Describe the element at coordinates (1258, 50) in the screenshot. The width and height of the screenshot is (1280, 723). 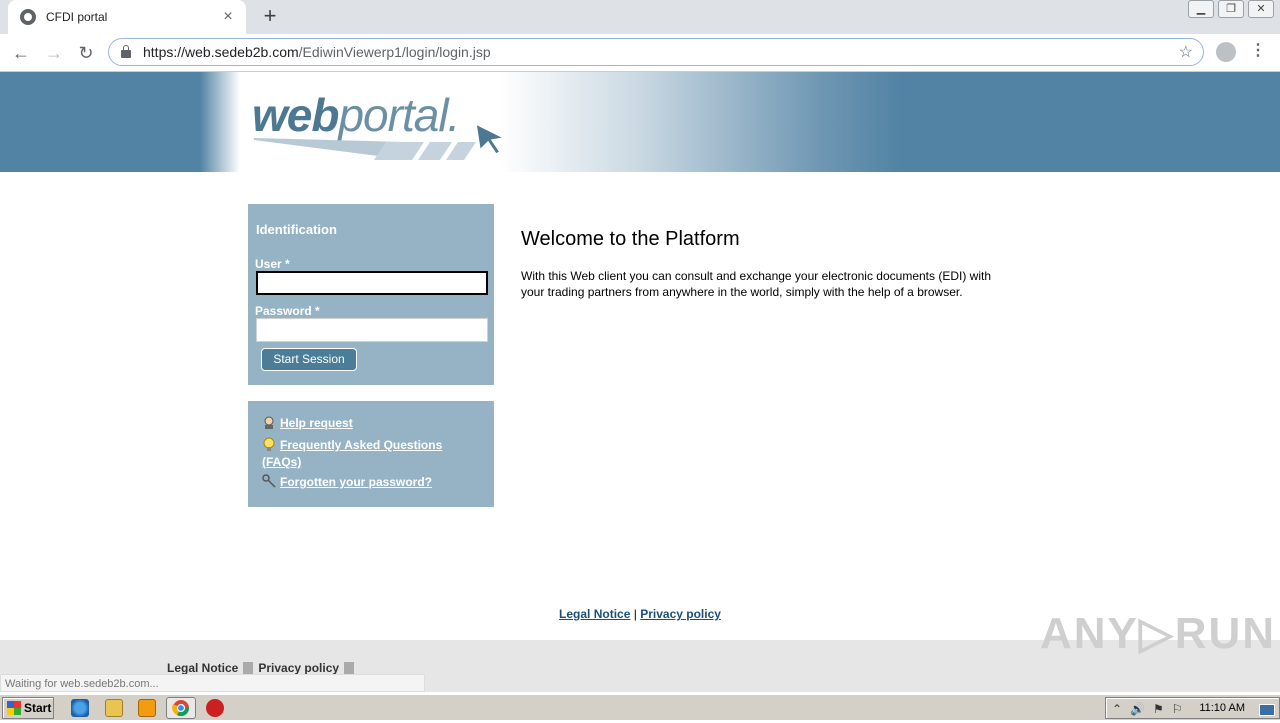
I see `browser-menu-icon: ⋮` at that location.